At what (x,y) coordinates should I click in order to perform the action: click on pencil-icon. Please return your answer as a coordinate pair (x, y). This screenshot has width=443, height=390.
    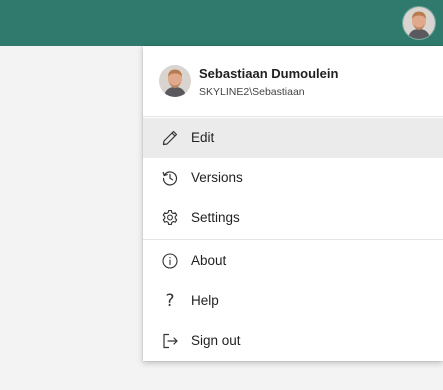
    Looking at the image, I should click on (170, 138).